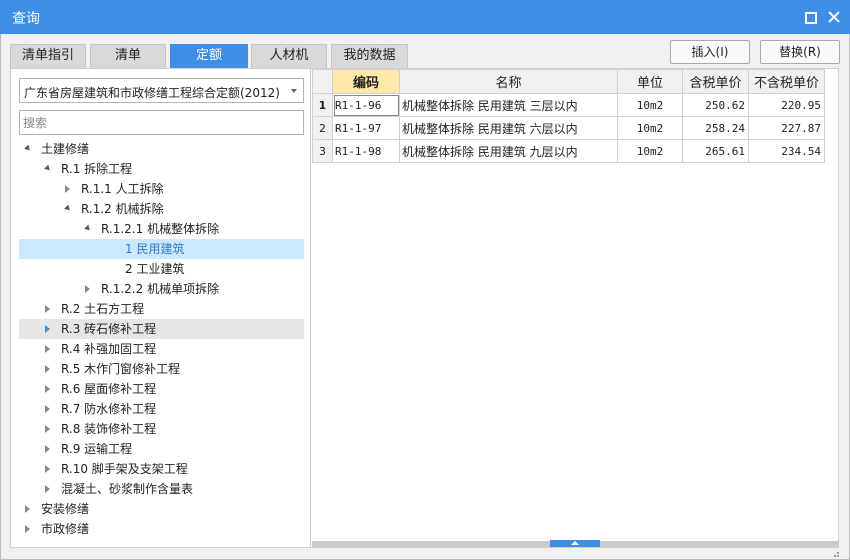 This screenshot has width=850, height=560. What do you see at coordinates (109, 409) in the screenshot?
I see `tree-item-label: R.7 防水修补工程` at bounding box center [109, 409].